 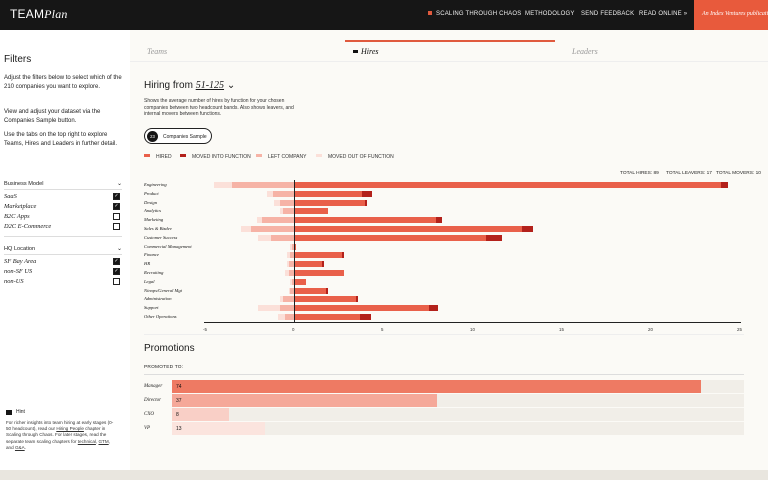 What do you see at coordinates (14, 281) in the screenshot?
I see `option-label: non-US` at bounding box center [14, 281].